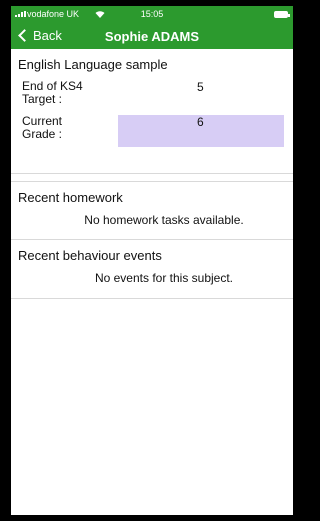 This screenshot has width=320, height=521. What do you see at coordinates (70, 197) in the screenshot?
I see `homework-title: Recent homework` at bounding box center [70, 197].